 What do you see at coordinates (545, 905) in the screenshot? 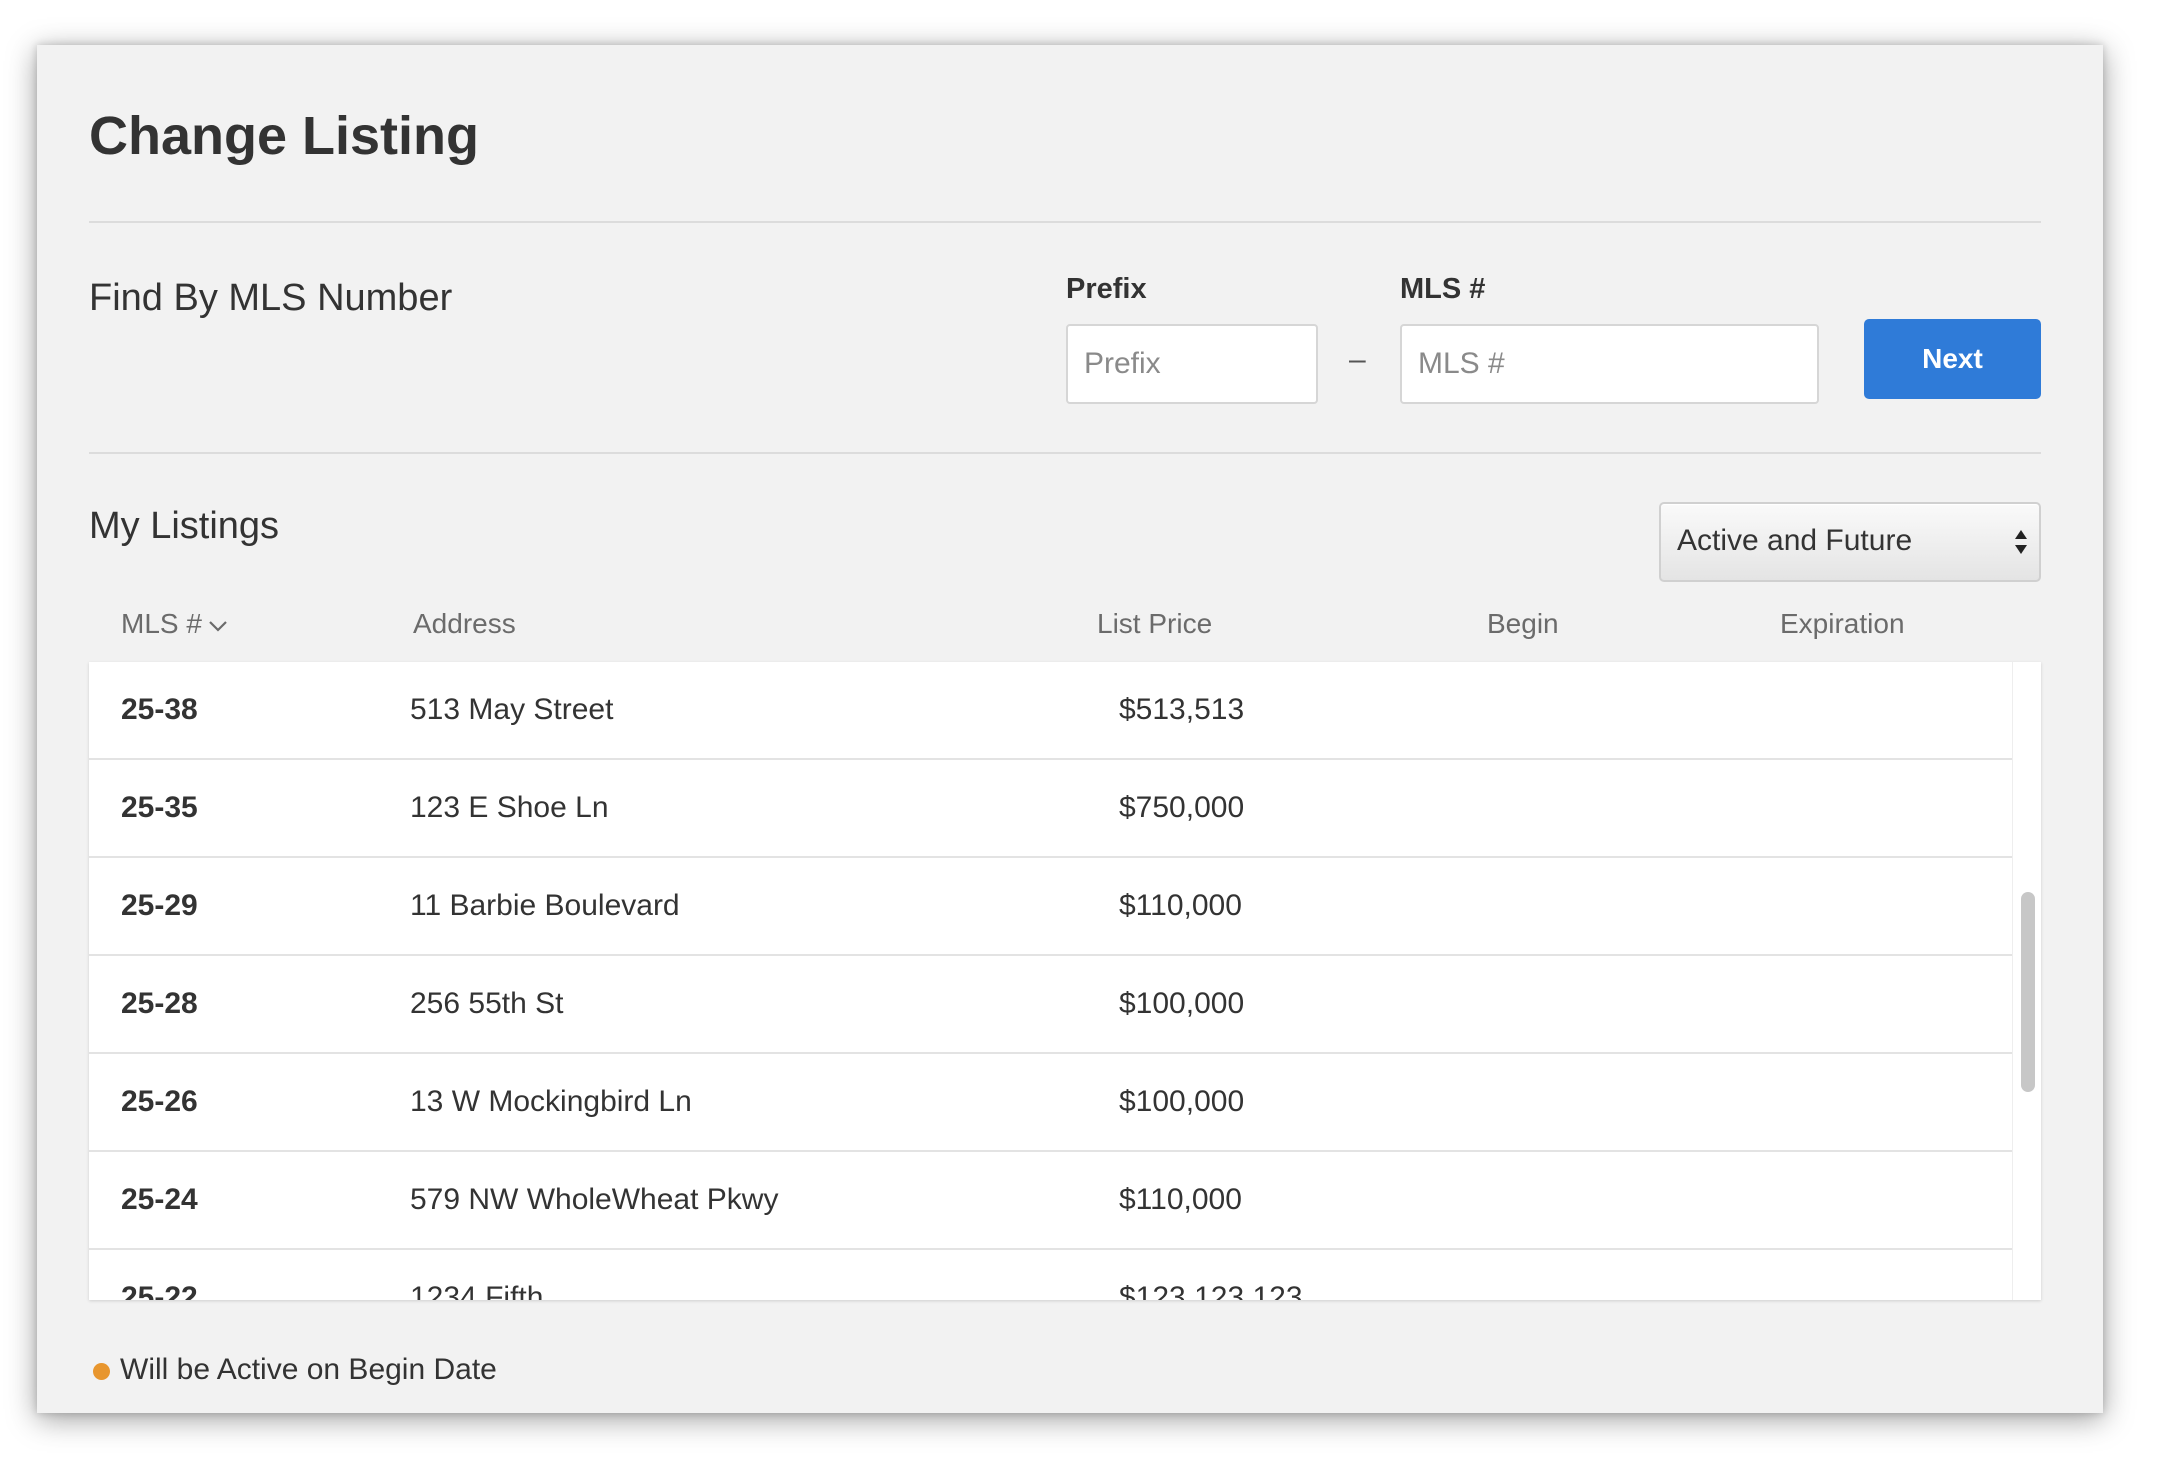
I see `row-address: 11 Barbie Boulevard` at bounding box center [545, 905].